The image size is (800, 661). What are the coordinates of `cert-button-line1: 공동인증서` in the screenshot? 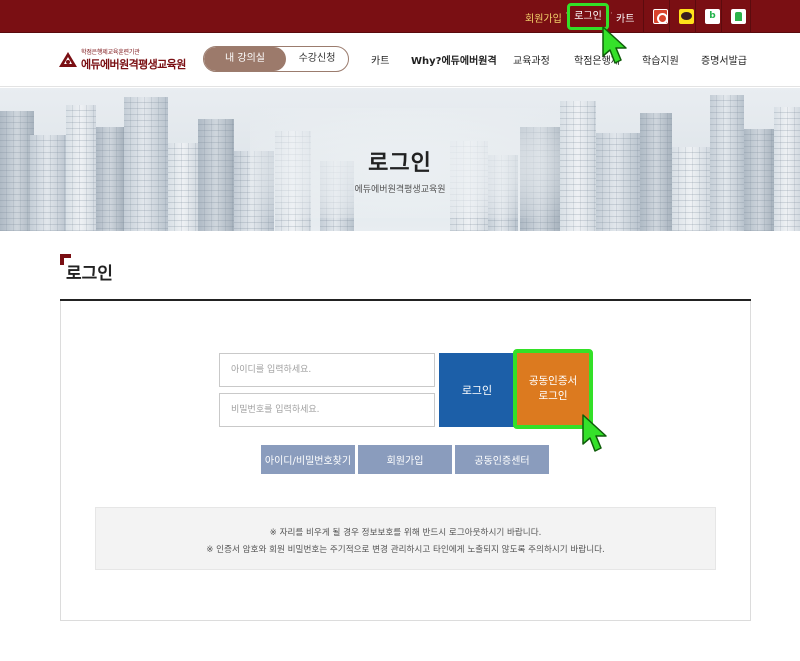 It's located at (553, 381).